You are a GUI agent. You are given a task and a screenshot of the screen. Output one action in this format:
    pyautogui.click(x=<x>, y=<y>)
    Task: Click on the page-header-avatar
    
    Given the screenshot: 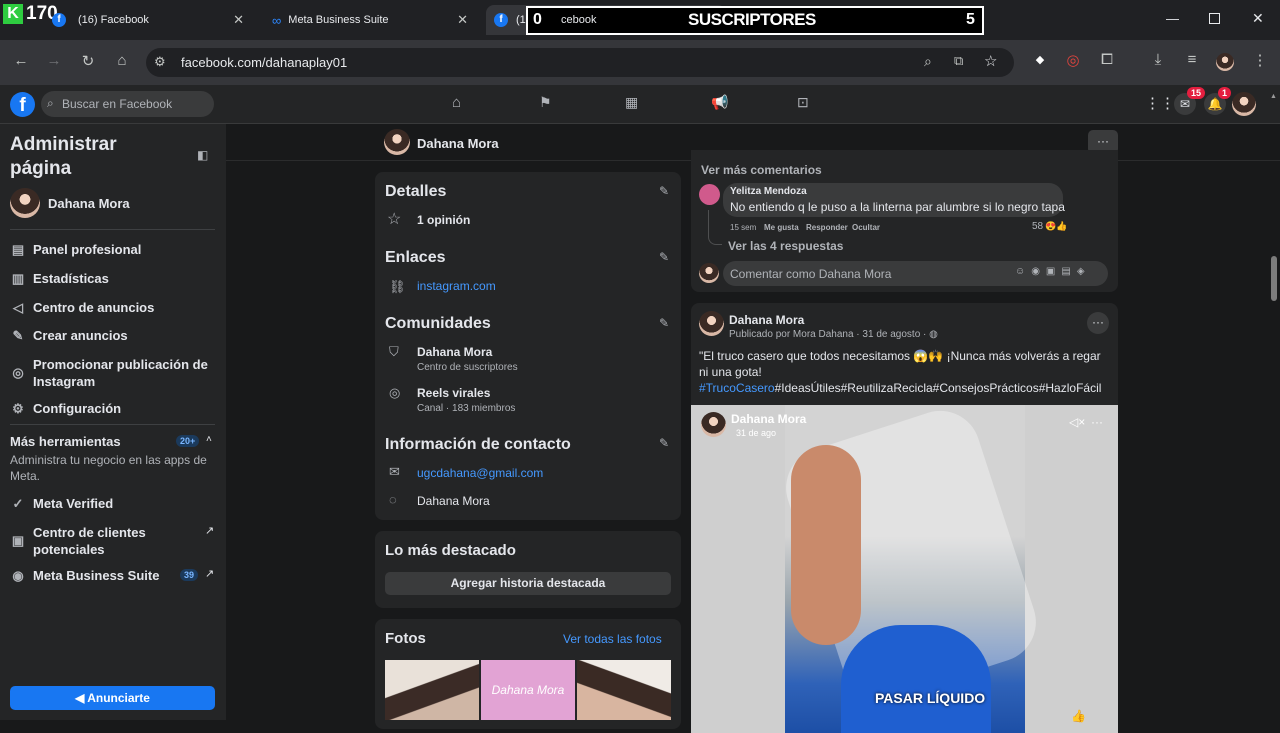 What is the action you would take?
    pyautogui.click(x=397, y=142)
    